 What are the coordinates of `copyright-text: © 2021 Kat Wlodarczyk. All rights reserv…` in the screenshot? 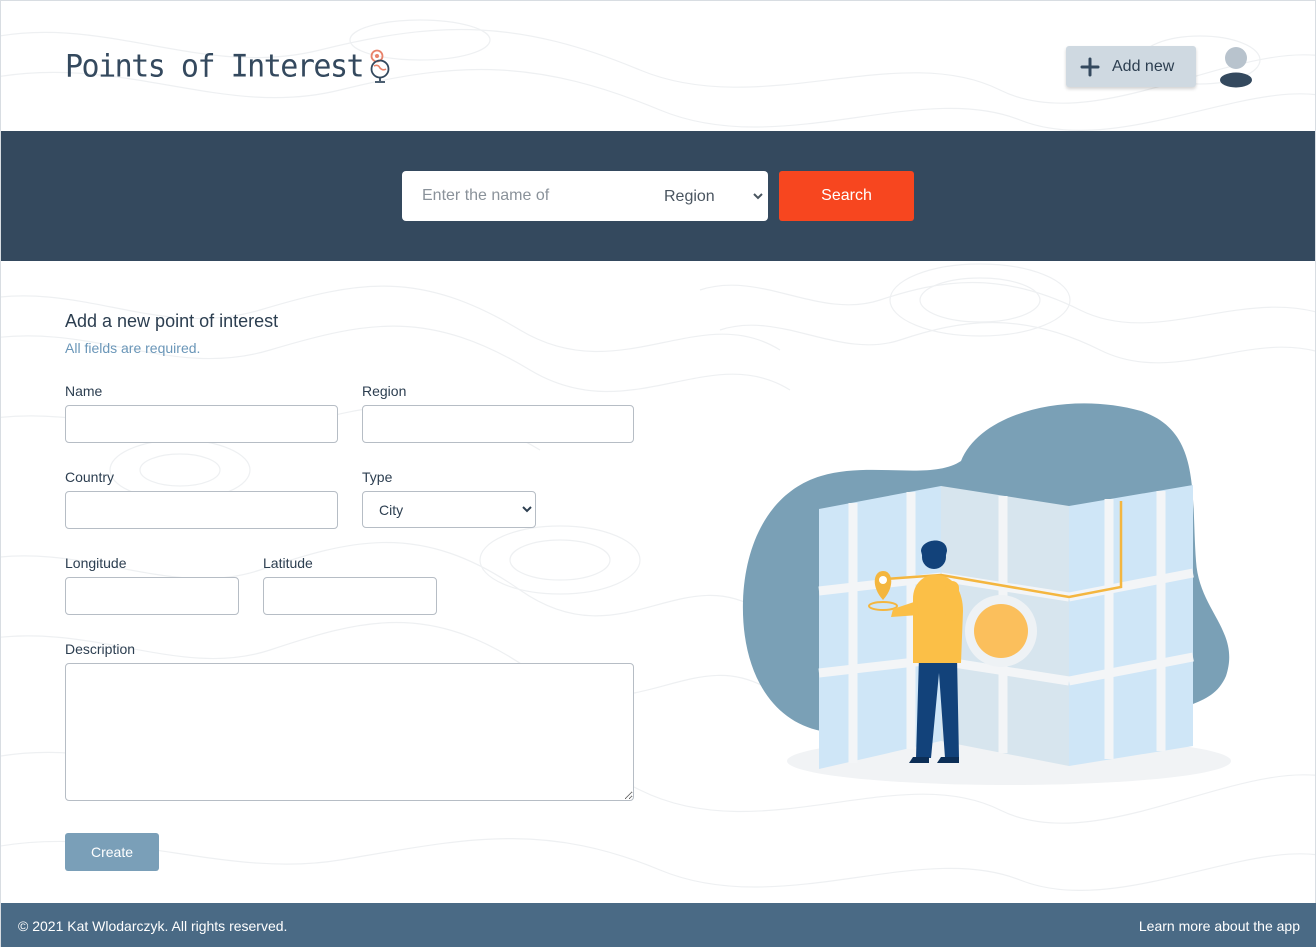 It's located at (153, 925).